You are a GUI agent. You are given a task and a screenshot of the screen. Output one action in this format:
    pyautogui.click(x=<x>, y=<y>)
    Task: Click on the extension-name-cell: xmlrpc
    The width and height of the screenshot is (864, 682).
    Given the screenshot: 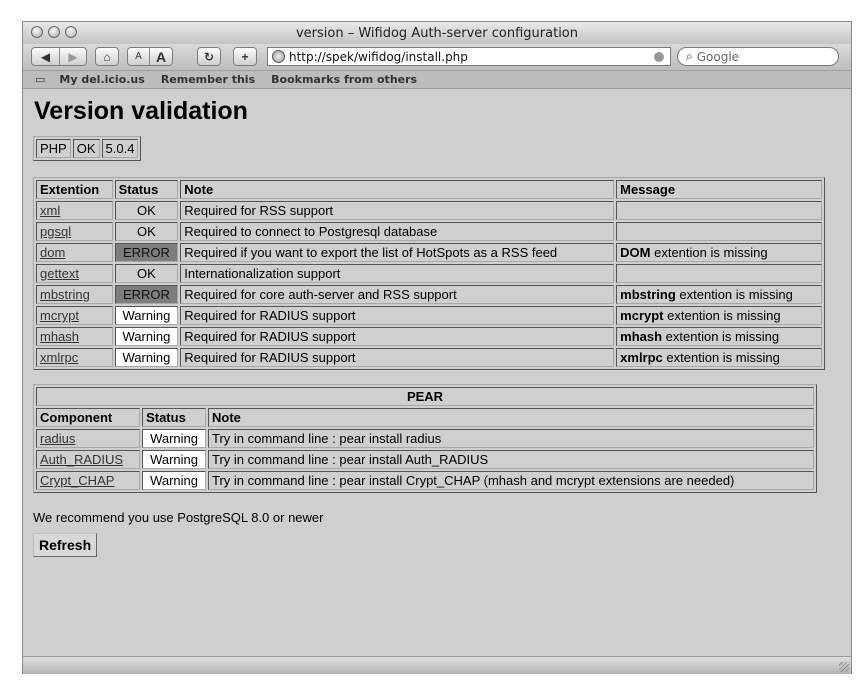 What is the action you would take?
    pyautogui.click(x=74, y=357)
    